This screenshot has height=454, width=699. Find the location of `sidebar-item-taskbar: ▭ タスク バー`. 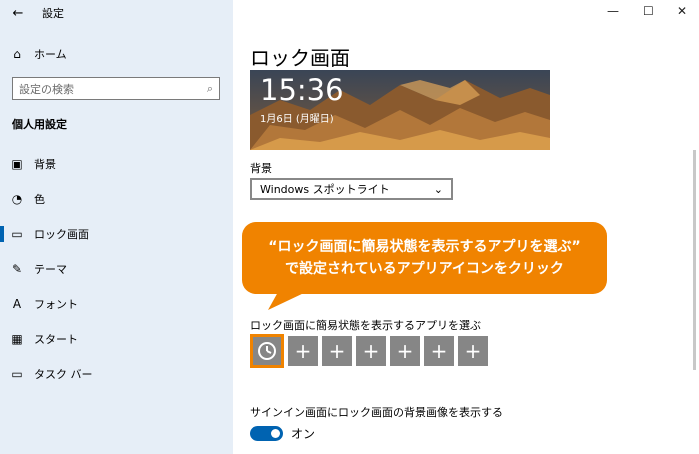

sidebar-item-taskbar: ▭ タスク バー is located at coordinates (116, 374).